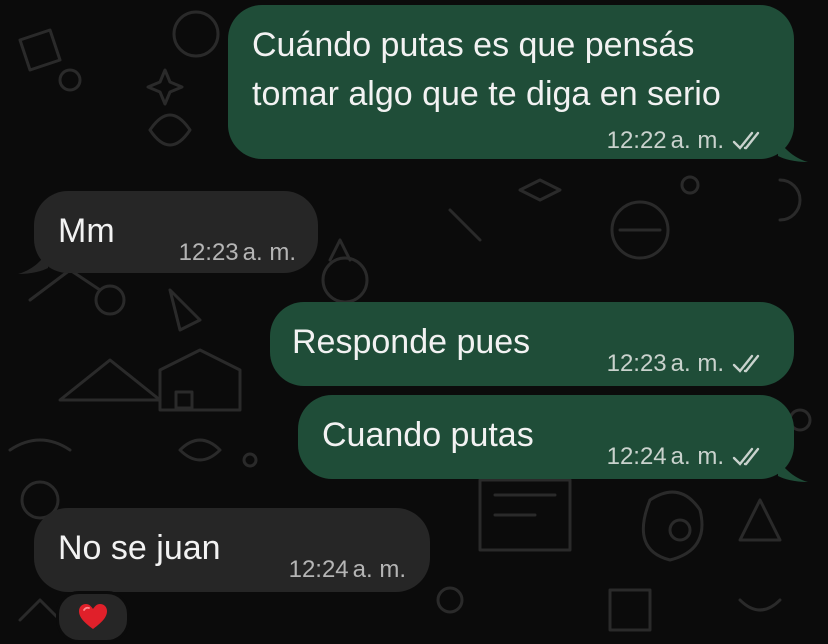  What do you see at coordinates (473, 45) in the screenshot?
I see `message-text: Cuándo putas es que pensás` at bounding box center [473, 45].